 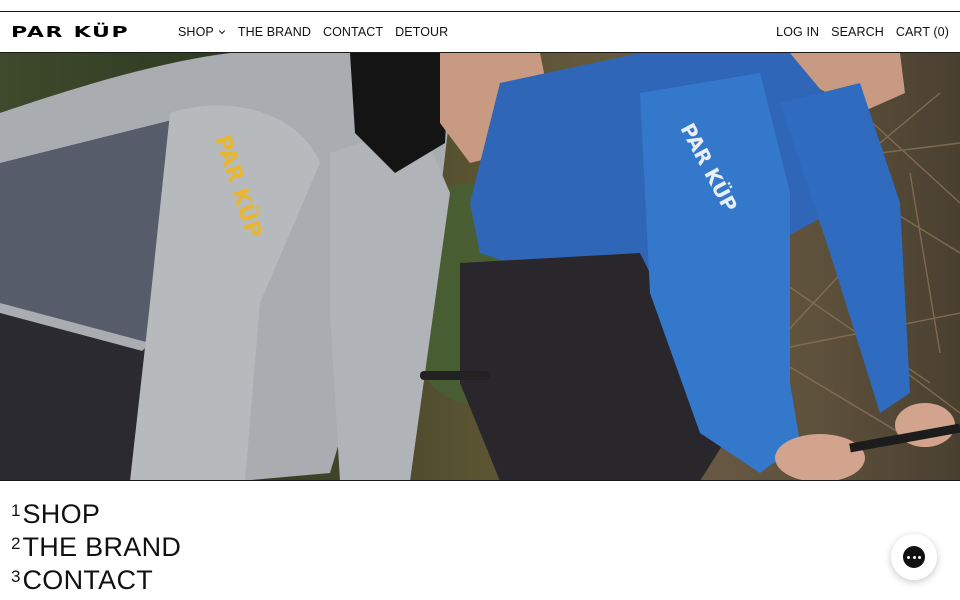 What do you see at coordinates (61, 514) in the screenshot?
I see `menu-label: SHOP` at bounding box center [61, 514].